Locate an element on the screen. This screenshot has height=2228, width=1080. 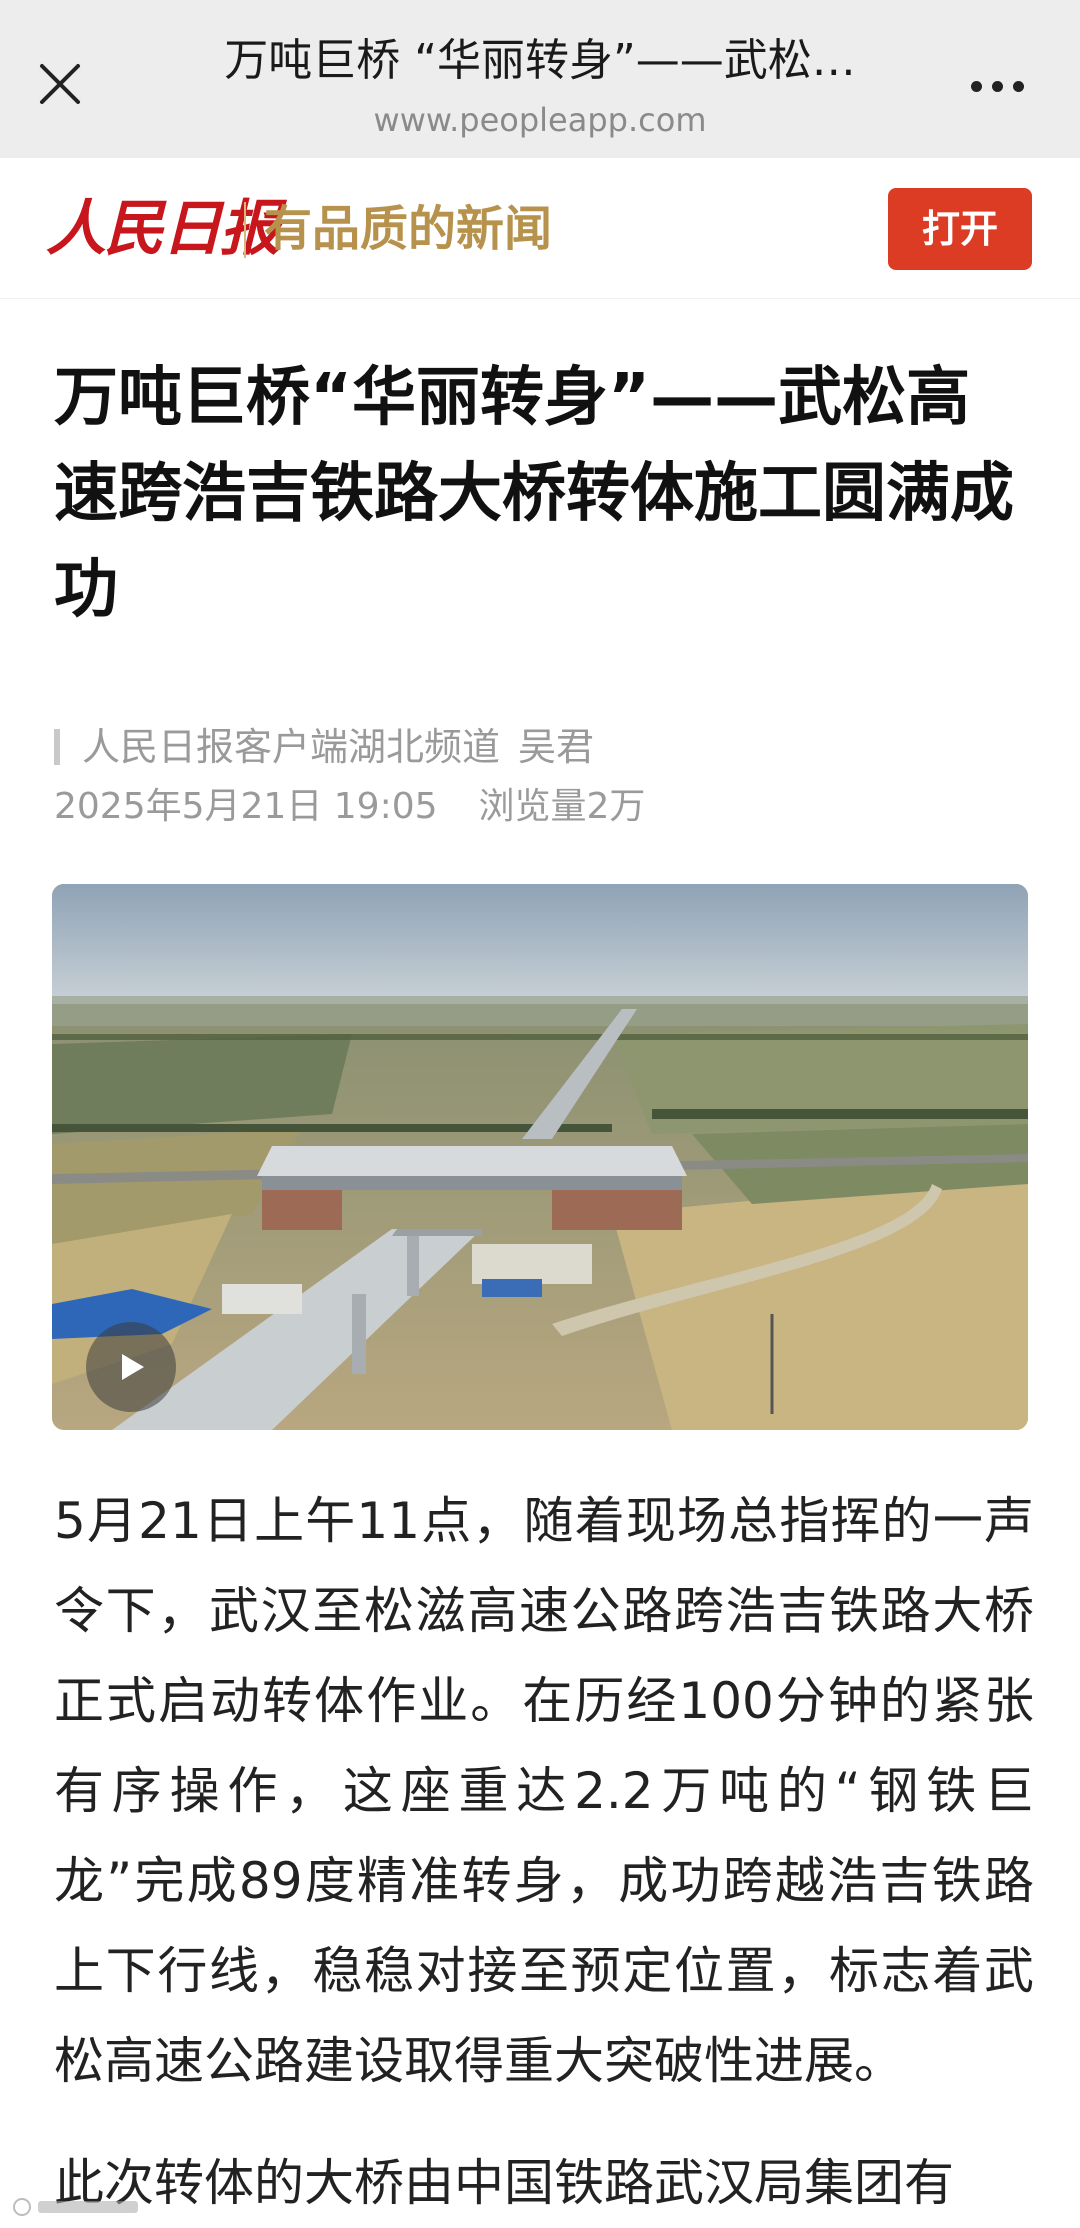
open-app-button: 打开 is located at coordinates (960, 229).